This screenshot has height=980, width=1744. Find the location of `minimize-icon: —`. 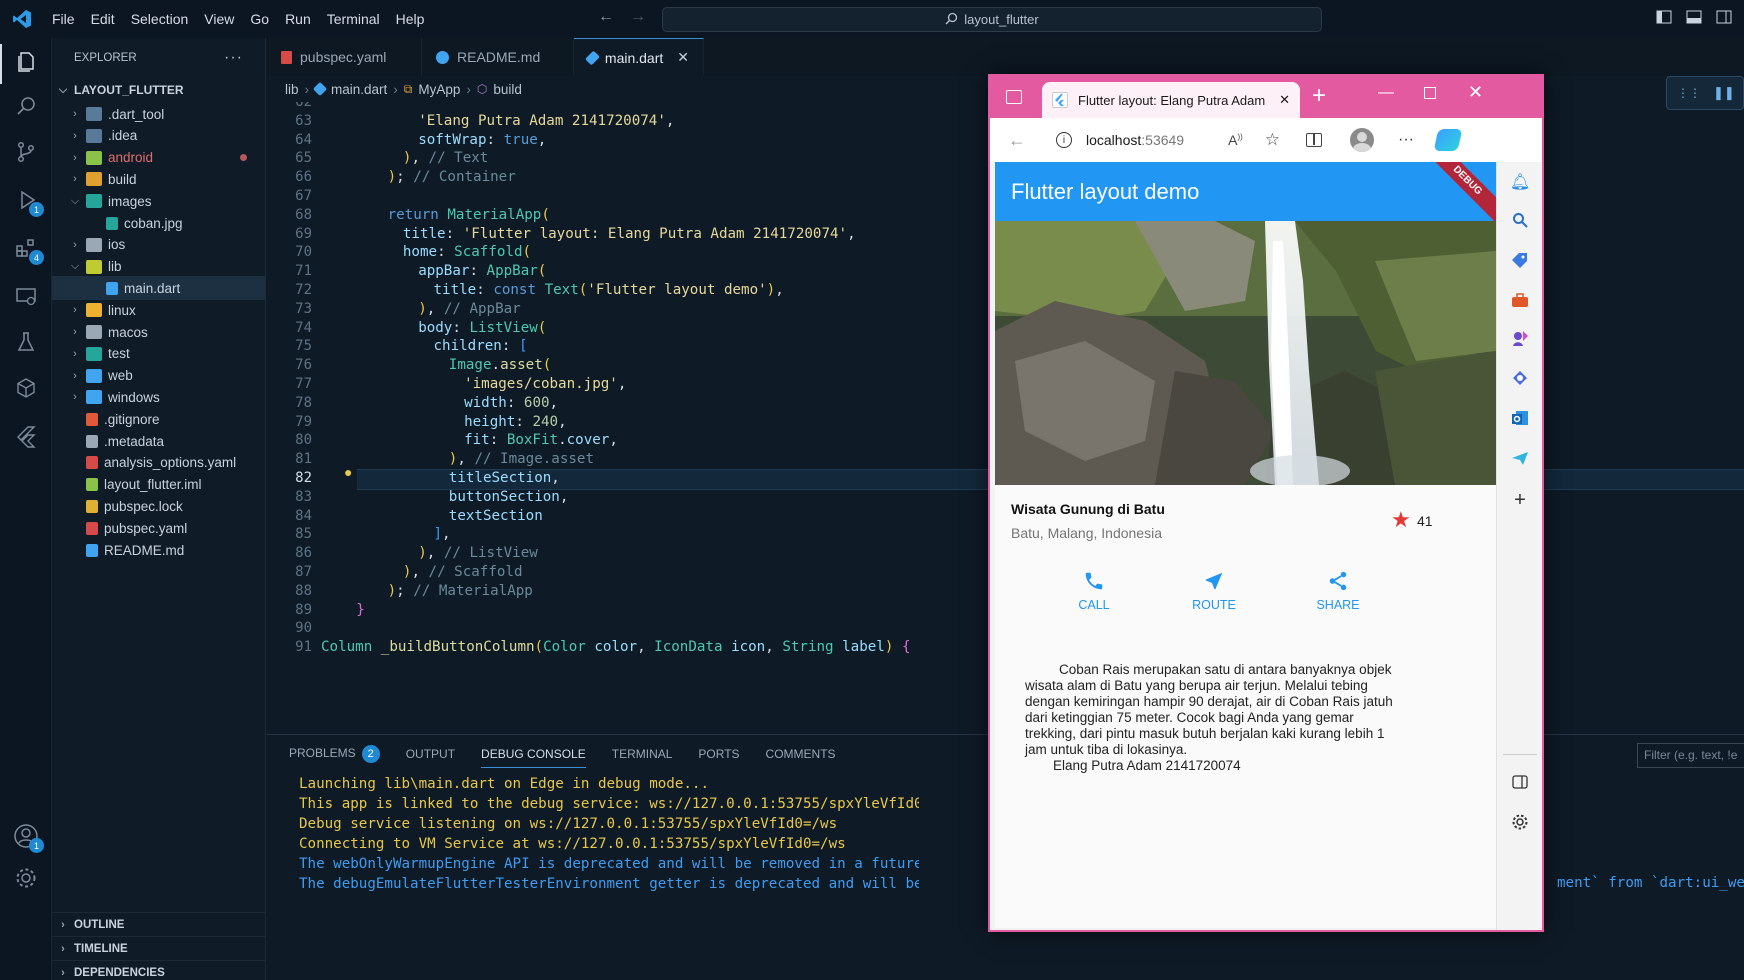

minimize-icon: — is located at coordinates (1386, 93).